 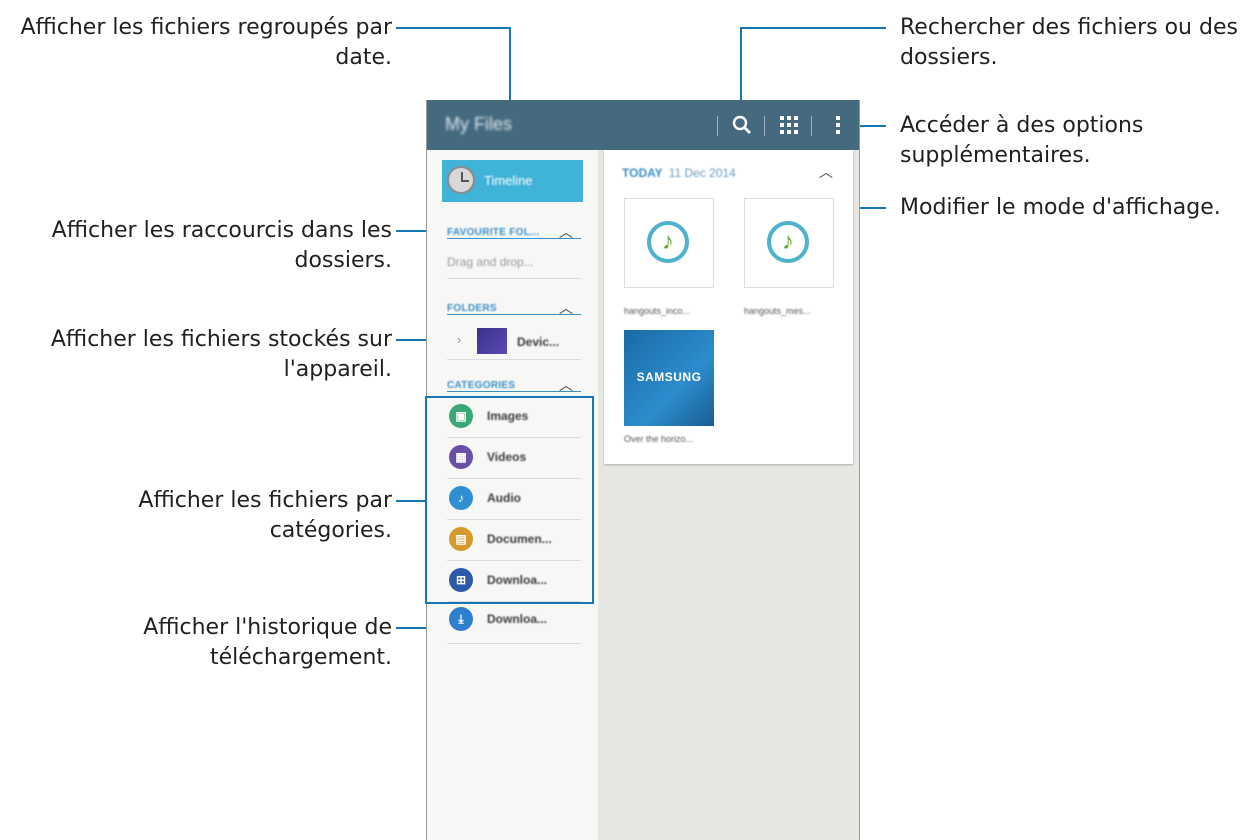 What do you see at coordinates (478, 124) in the screenshot?
I see `app-title: My Files` at bounding box center [478, 124].